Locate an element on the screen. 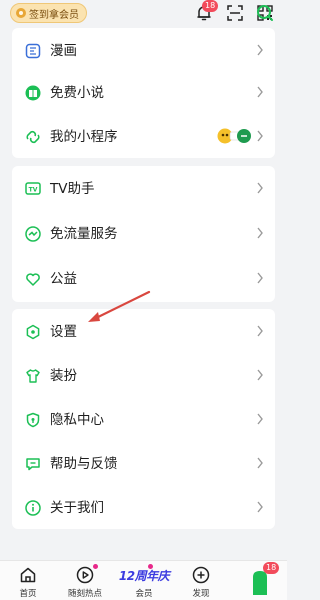 This screenshot has height=600, width=320. home-icon is located at coordinates (28, 575).